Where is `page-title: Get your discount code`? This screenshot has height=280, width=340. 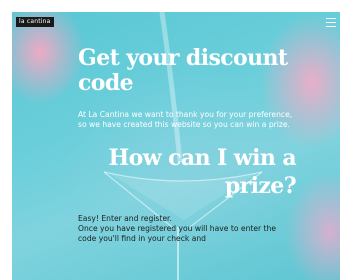 page-title: Get your discount code is located at coordinates (183, 70).